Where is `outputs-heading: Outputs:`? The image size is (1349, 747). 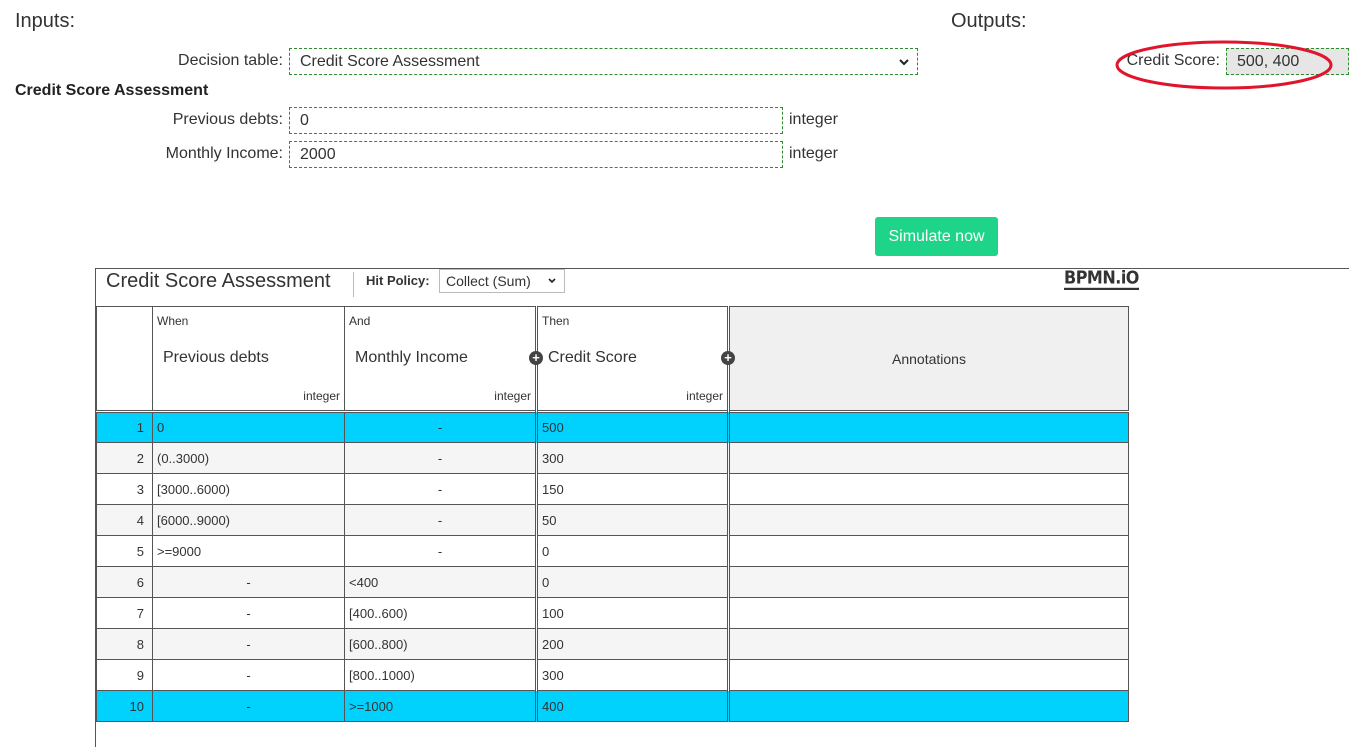
outputs-heading: Outputs: is located at coordinates (989, 21).